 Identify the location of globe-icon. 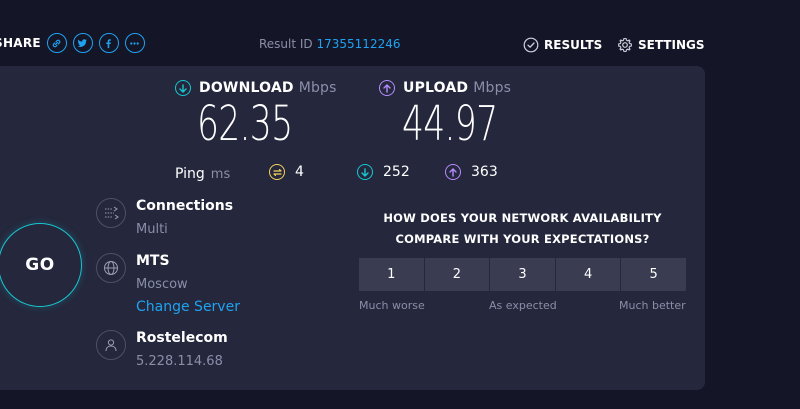
(111, 268).